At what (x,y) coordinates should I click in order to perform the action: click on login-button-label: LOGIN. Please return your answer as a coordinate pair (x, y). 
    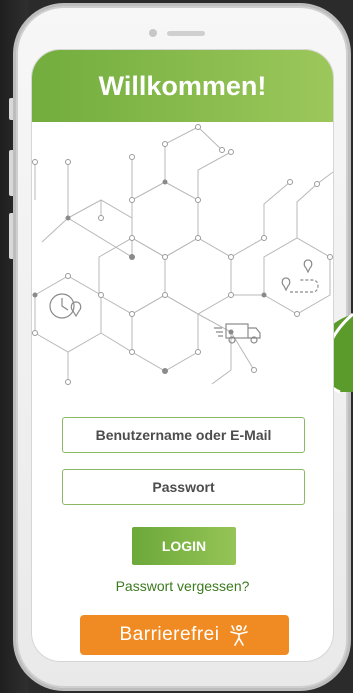
    Looking at the image, I should click on (184, 546).